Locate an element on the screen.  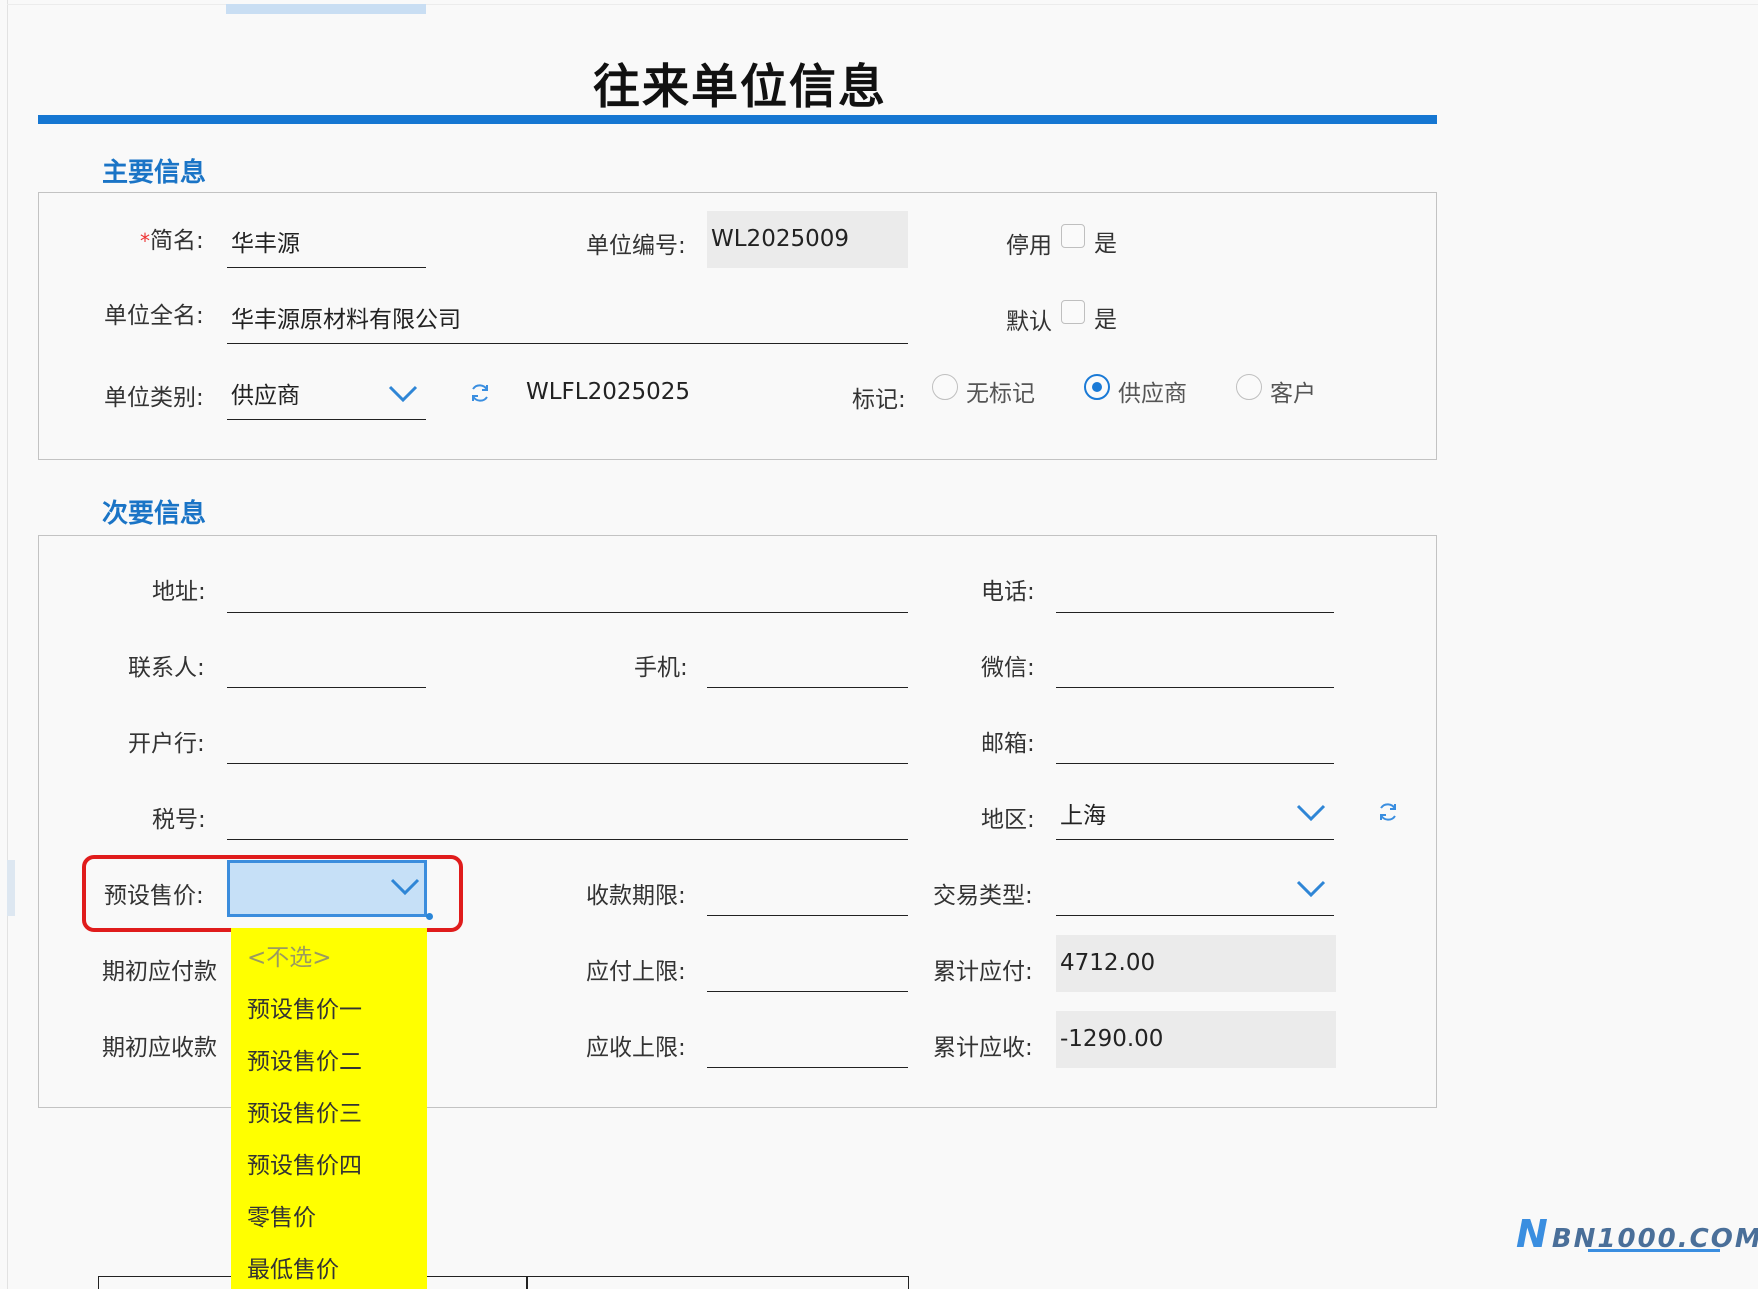
short-name-input: 华丰源 is located at coordinates (326, 245).